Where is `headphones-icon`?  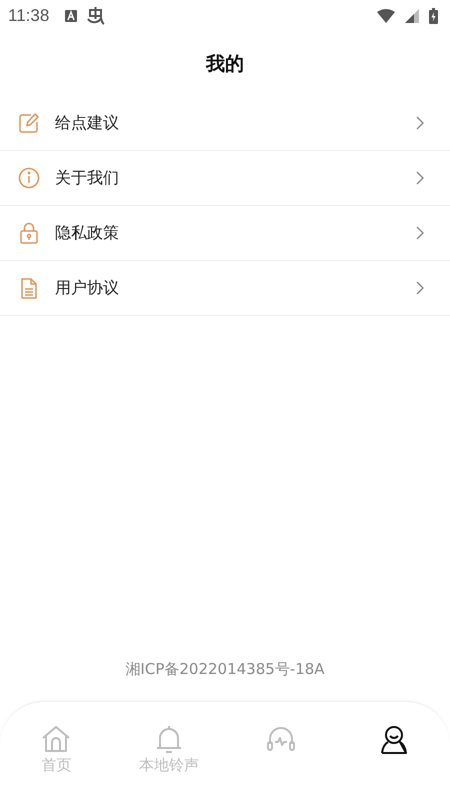
headphones-icon is located at coordinates (281, 739).